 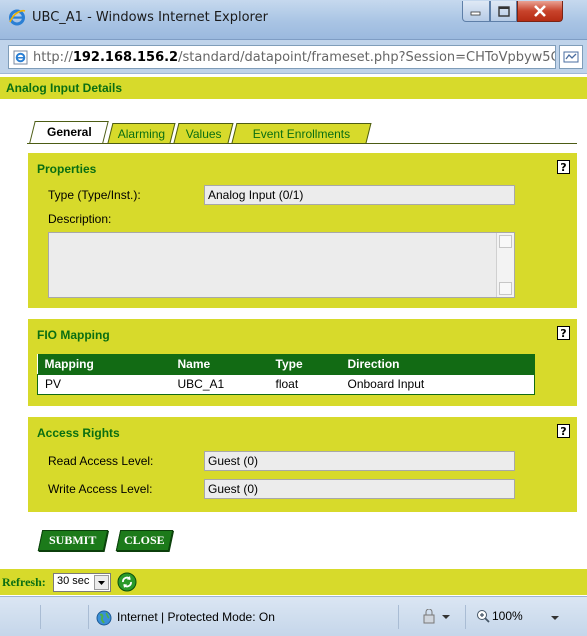 What do you see at coordinates (219, 364) in the screenshot?
I see `column-header-name: Name` at bounding box center [219, 364].